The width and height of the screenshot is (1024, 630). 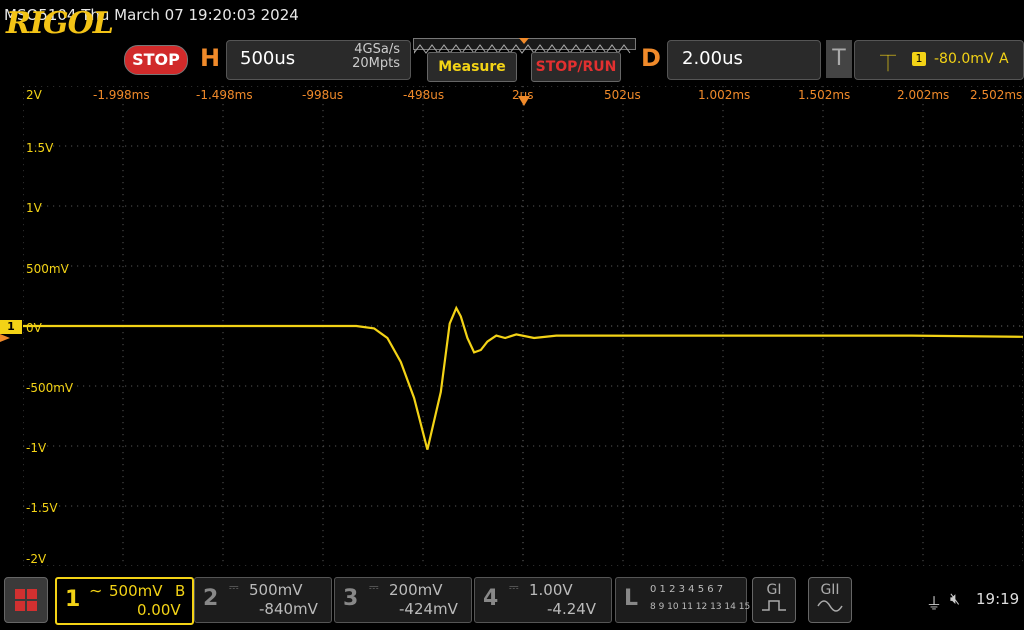 I want to click on menu-button, so click(x=26, y=600).